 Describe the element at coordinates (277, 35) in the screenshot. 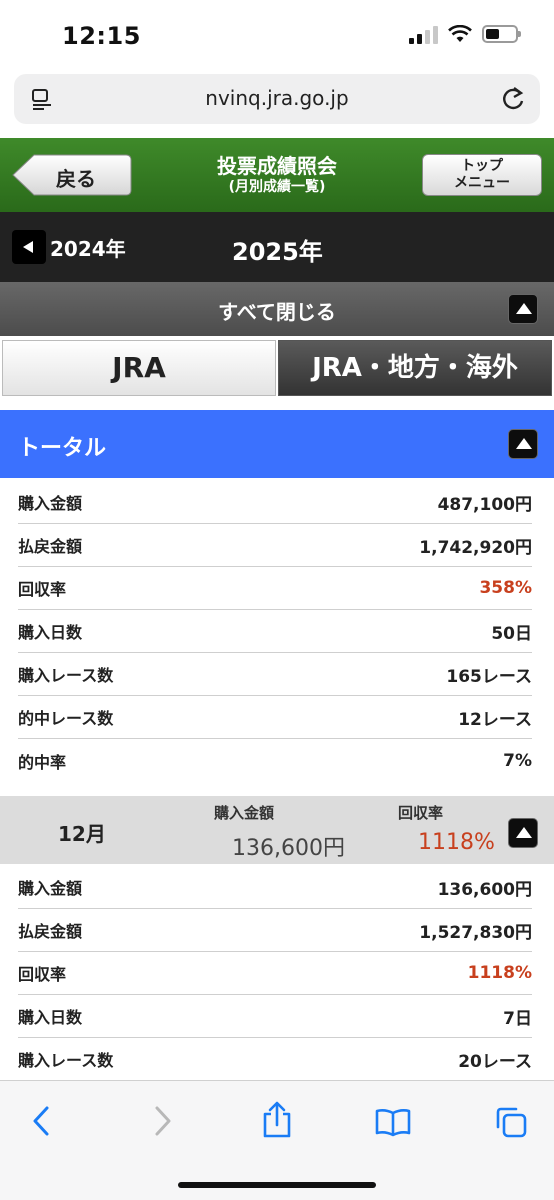

I see `status-bar: 12:15` at that location.